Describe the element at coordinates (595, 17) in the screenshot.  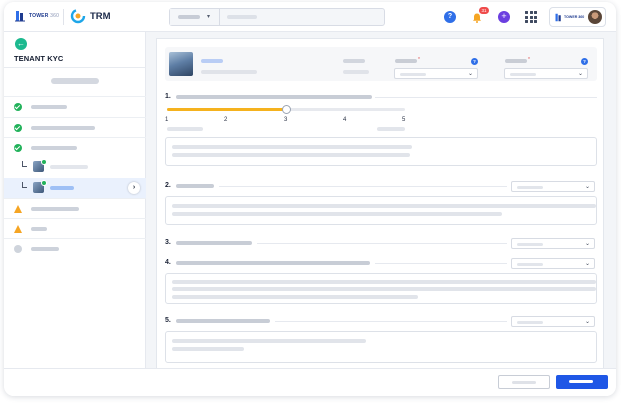
I see `avatar` at that location.